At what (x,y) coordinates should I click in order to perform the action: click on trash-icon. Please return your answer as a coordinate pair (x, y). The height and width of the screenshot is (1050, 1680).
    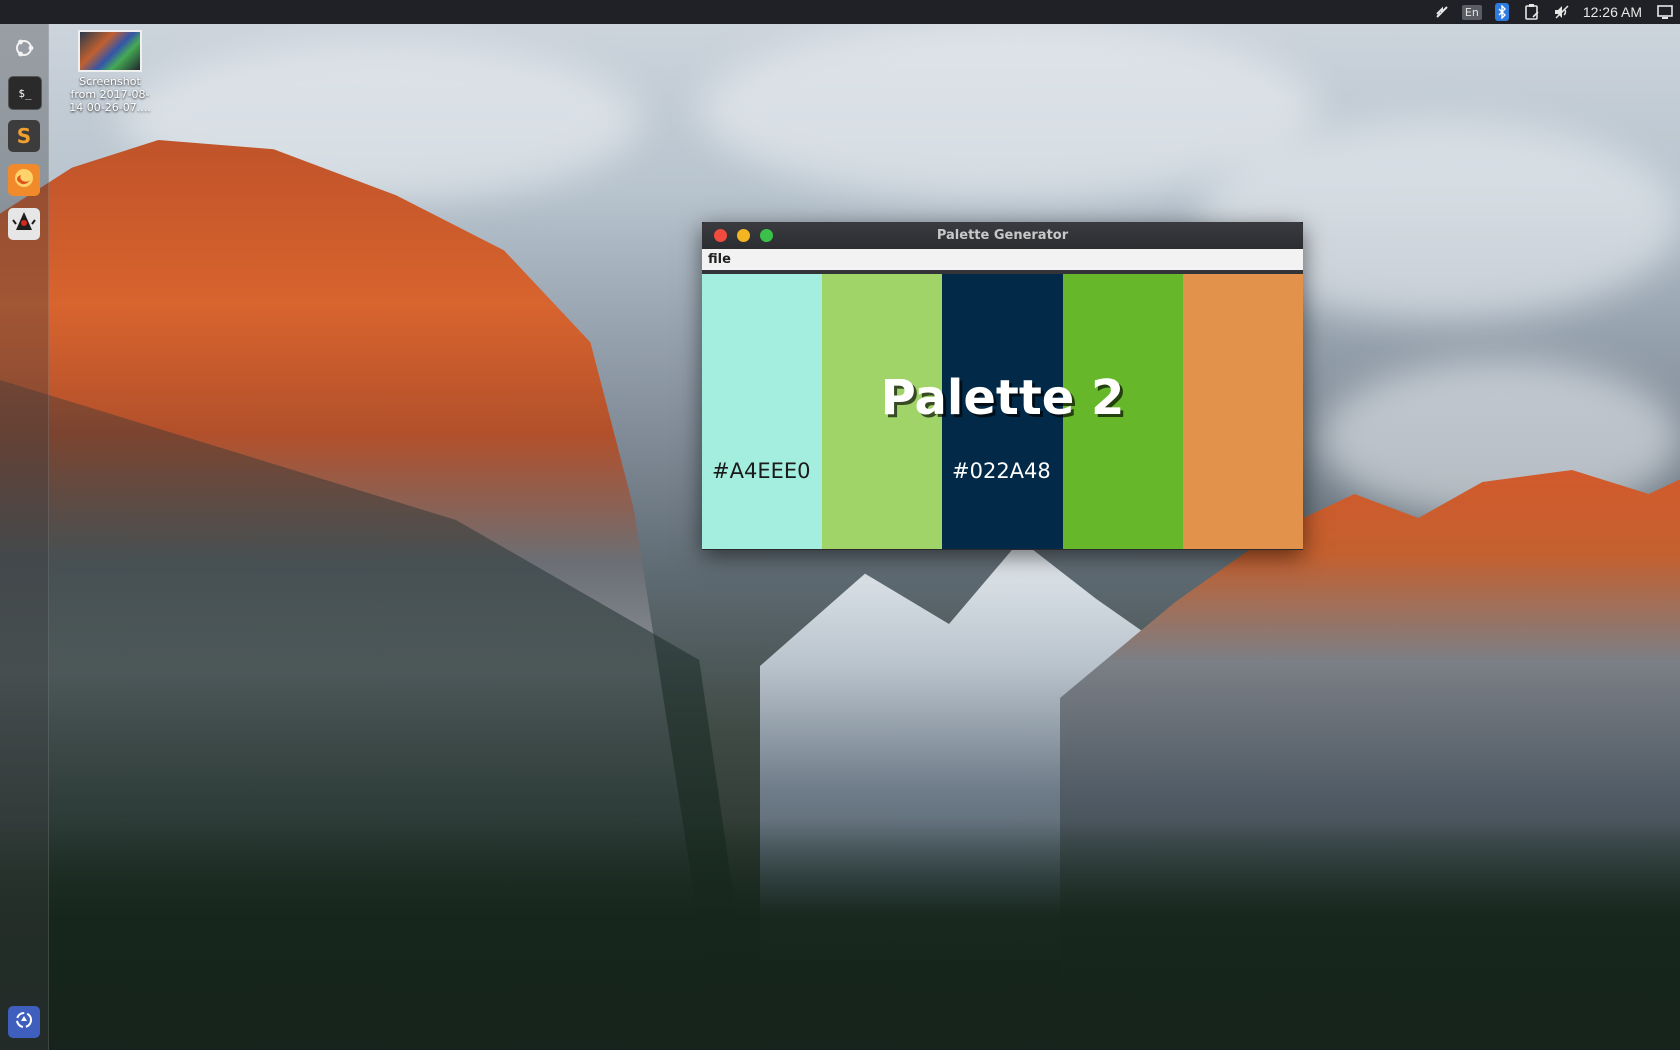
    Looking at the image, I should click on (24, 1022).